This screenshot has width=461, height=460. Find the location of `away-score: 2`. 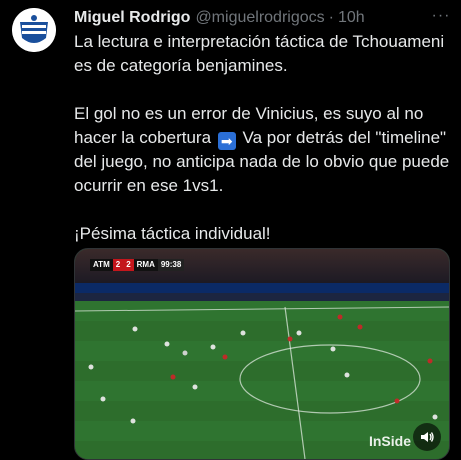

away-score: 2 is located at coordinates (128, 265).